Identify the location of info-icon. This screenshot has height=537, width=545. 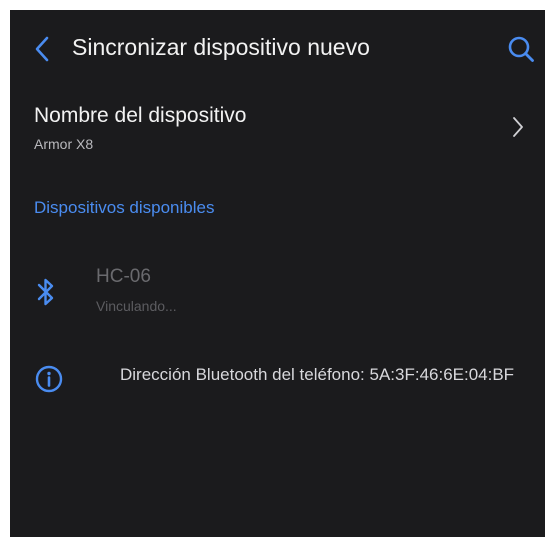
(49, 379).